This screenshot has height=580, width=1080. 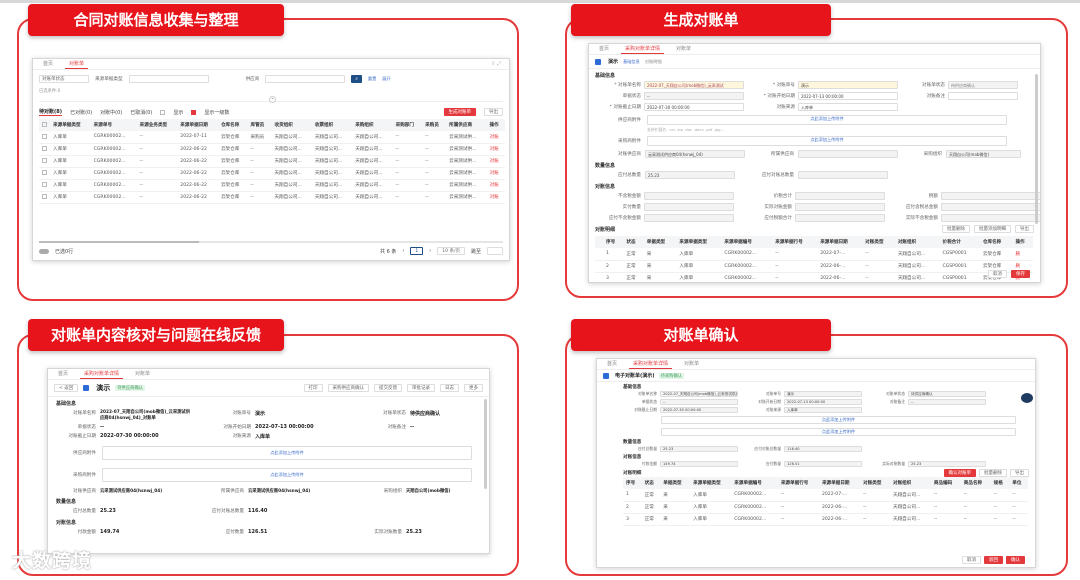 I want to click on status-select: 对账单状态, so click(x=64, y=79).